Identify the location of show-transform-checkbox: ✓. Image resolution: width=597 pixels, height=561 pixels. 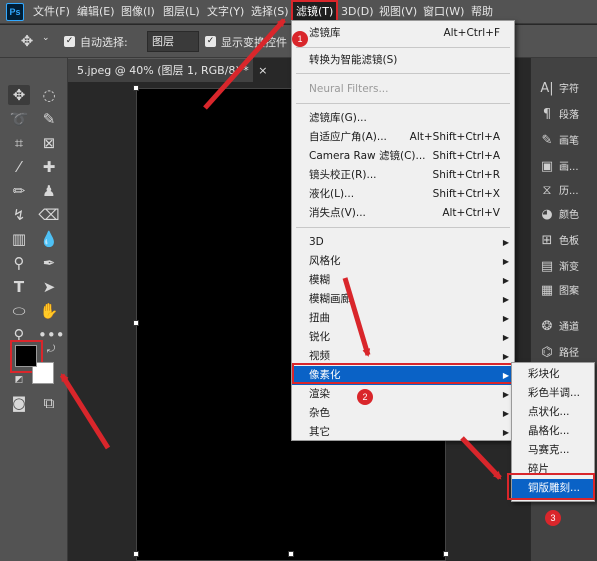
(210, 41).